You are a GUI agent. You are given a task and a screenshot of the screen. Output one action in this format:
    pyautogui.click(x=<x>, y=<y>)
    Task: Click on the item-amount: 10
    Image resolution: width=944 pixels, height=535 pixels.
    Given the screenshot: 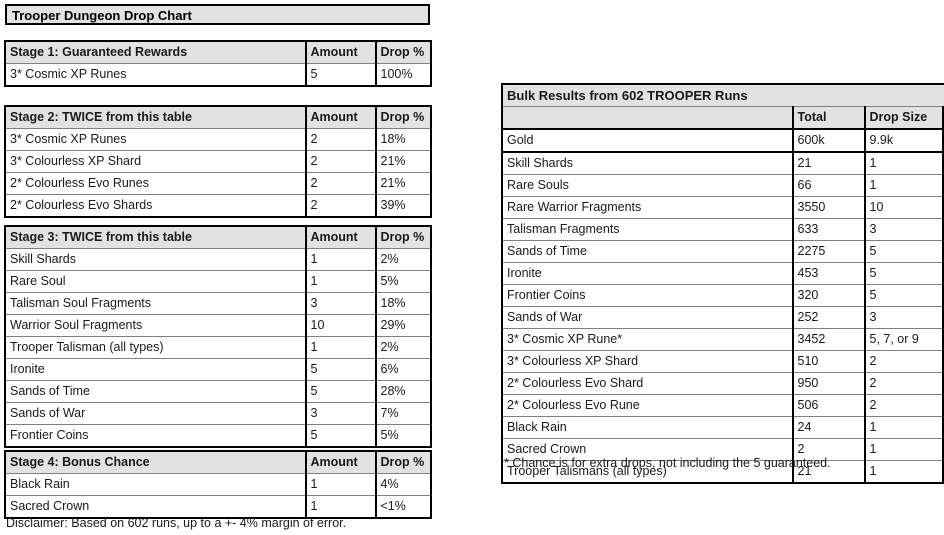 What is the action you would take?
    pyautogui.click(x=340, y=325)
    